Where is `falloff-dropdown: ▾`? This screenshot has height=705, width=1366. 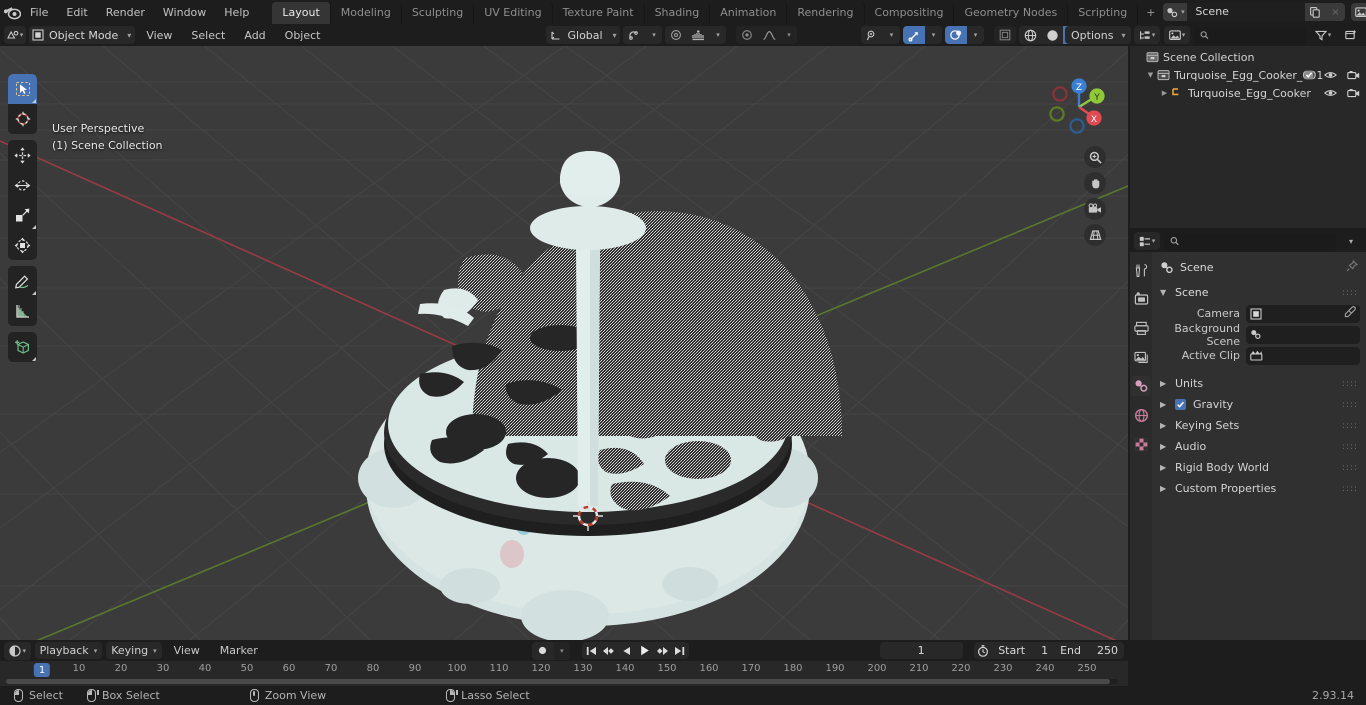
falloff-dropdown: ▾ is located at coordinates (789, 35).